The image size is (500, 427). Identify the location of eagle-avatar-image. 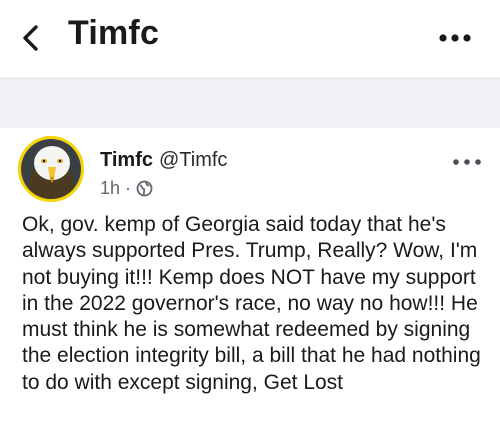
(51, 169).